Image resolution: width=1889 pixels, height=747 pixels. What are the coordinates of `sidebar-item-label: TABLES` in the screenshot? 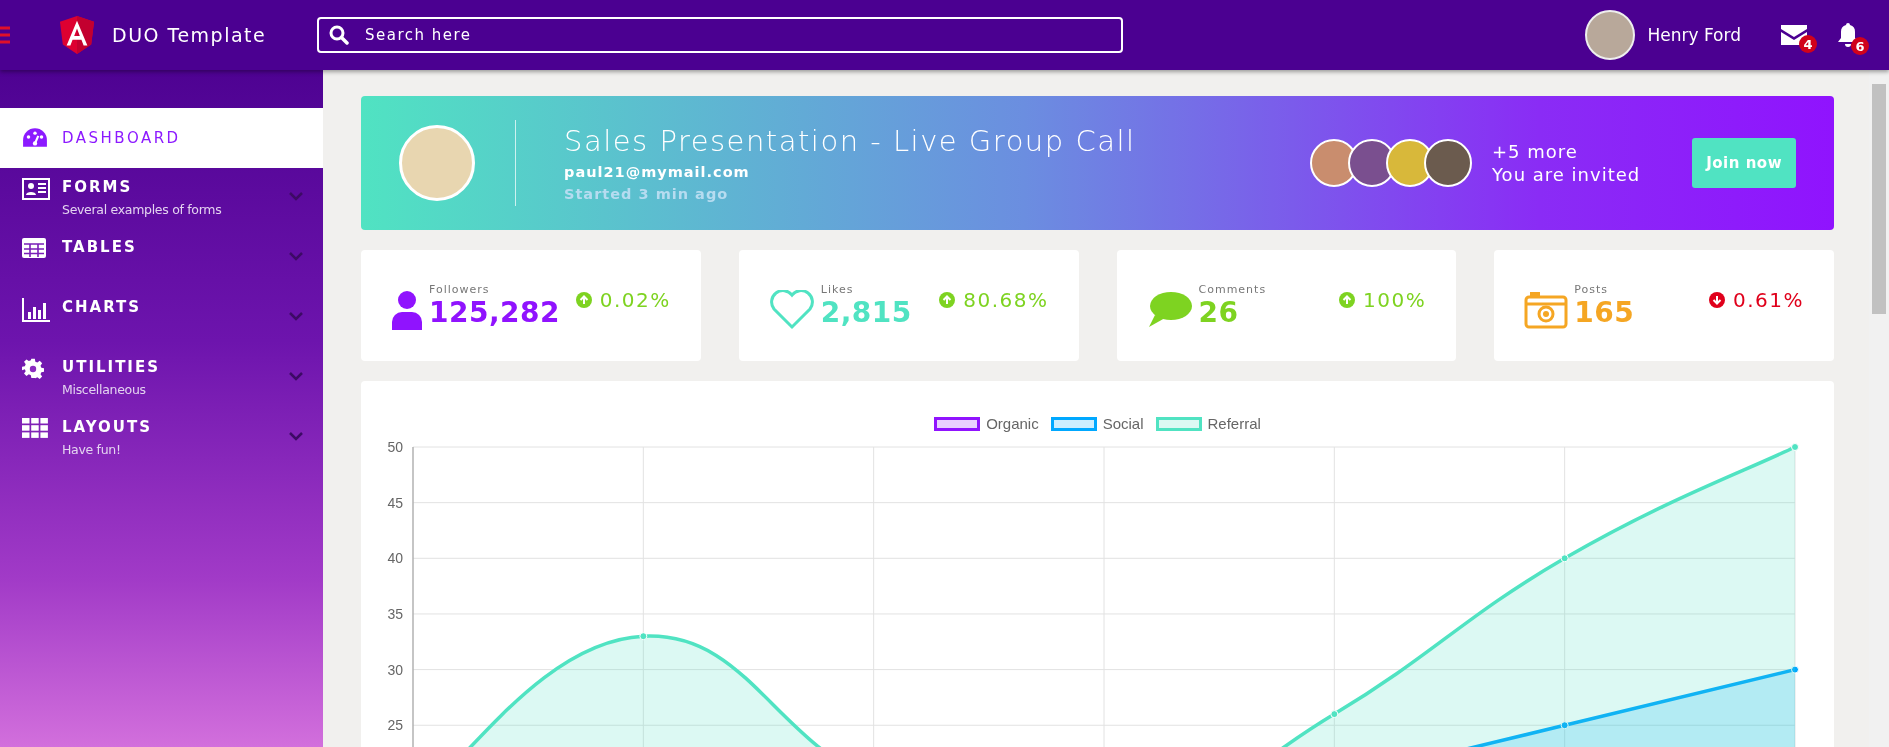 It's located at (100, 247).